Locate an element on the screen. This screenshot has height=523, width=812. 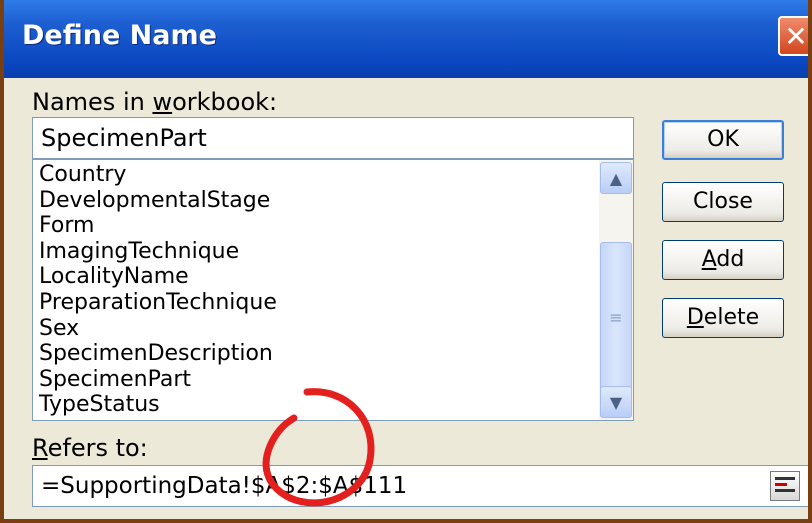
add-button: Add is located at coordinates (723, 260).